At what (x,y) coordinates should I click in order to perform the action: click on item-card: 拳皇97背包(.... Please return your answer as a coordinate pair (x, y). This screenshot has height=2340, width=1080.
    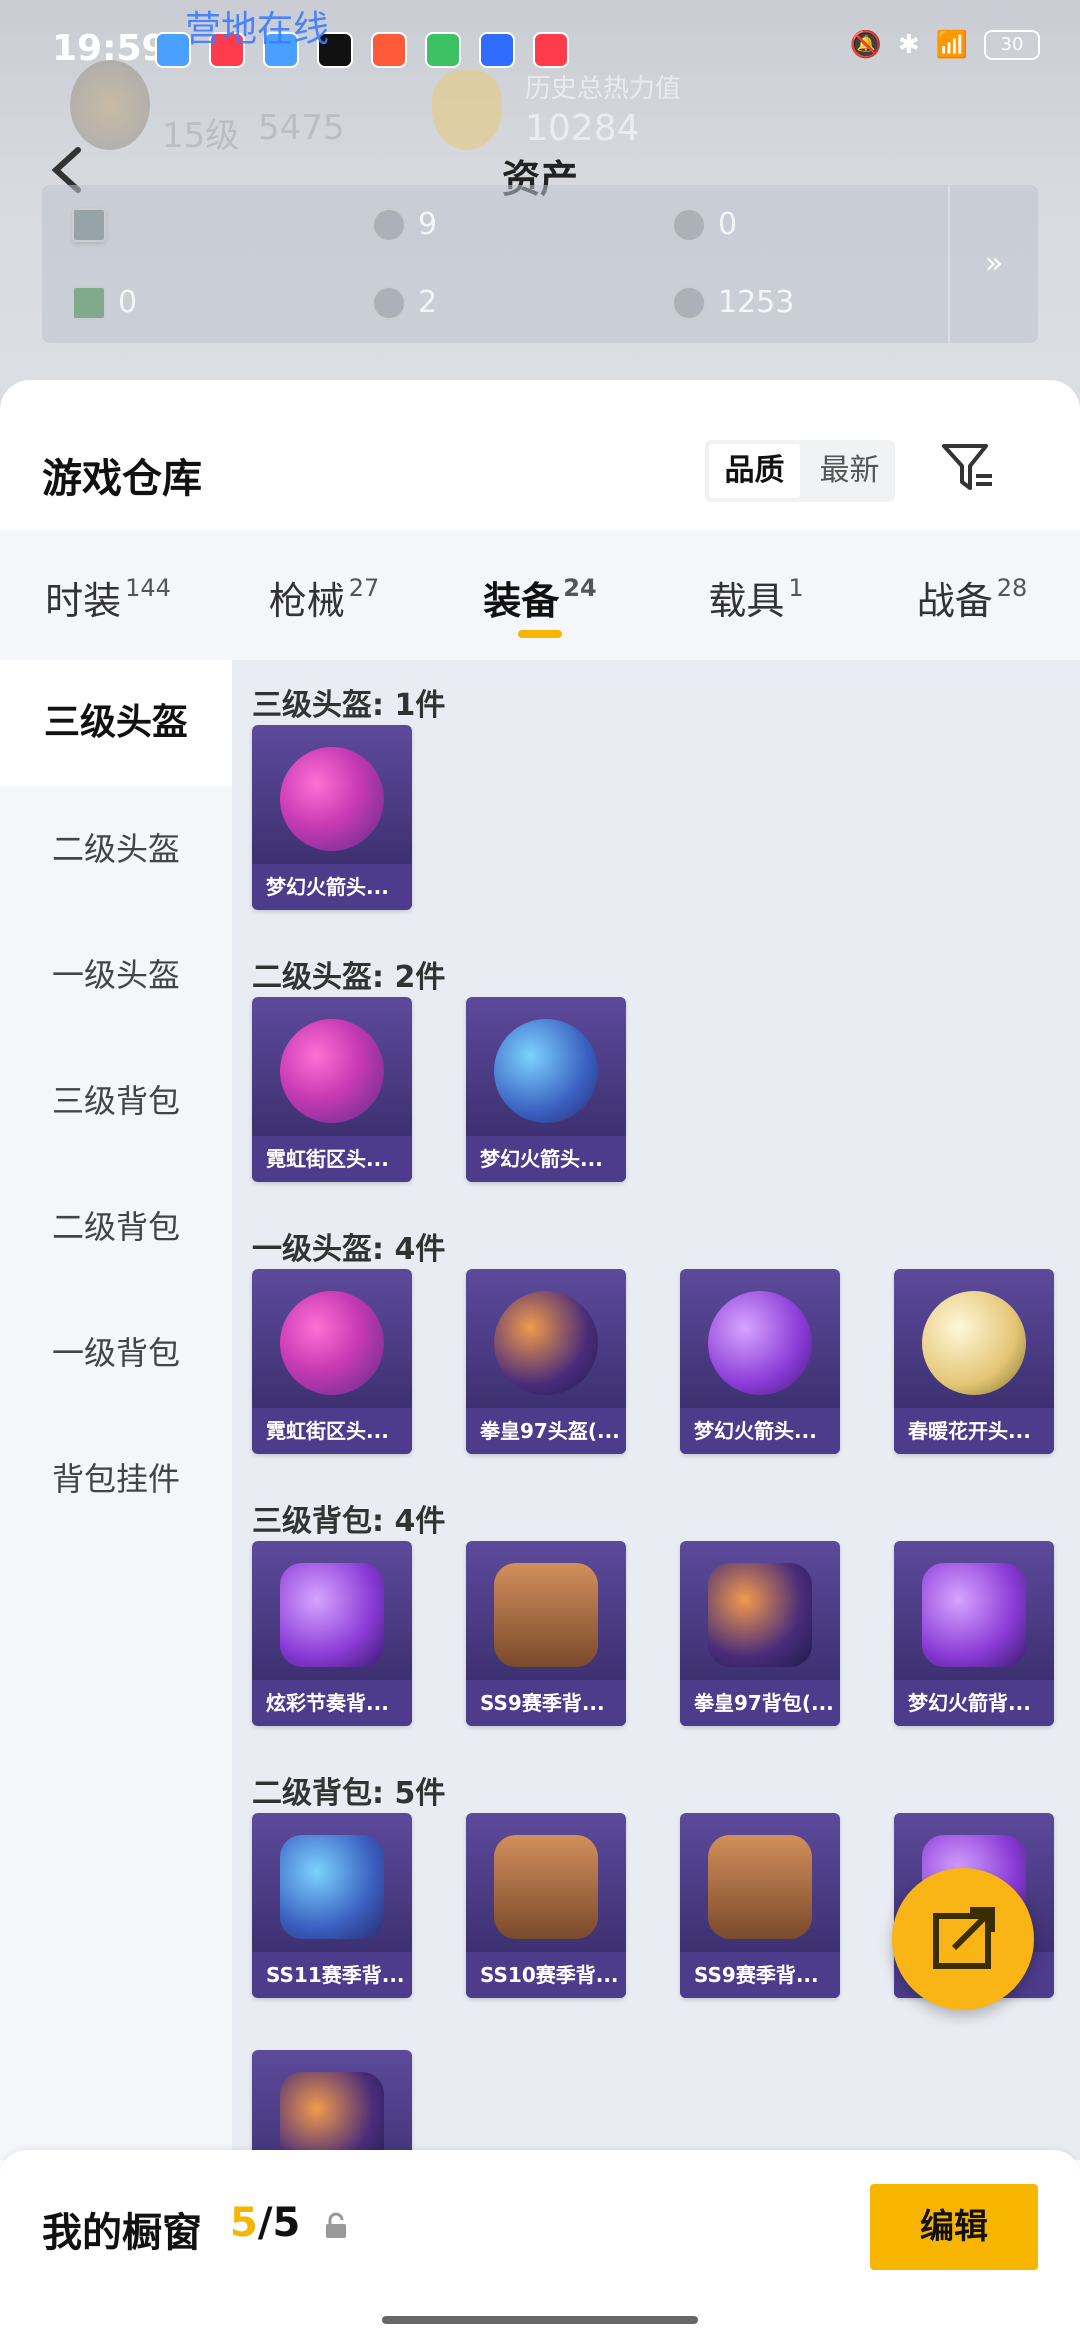
    Looking at the image, I should click on (760, 1633).